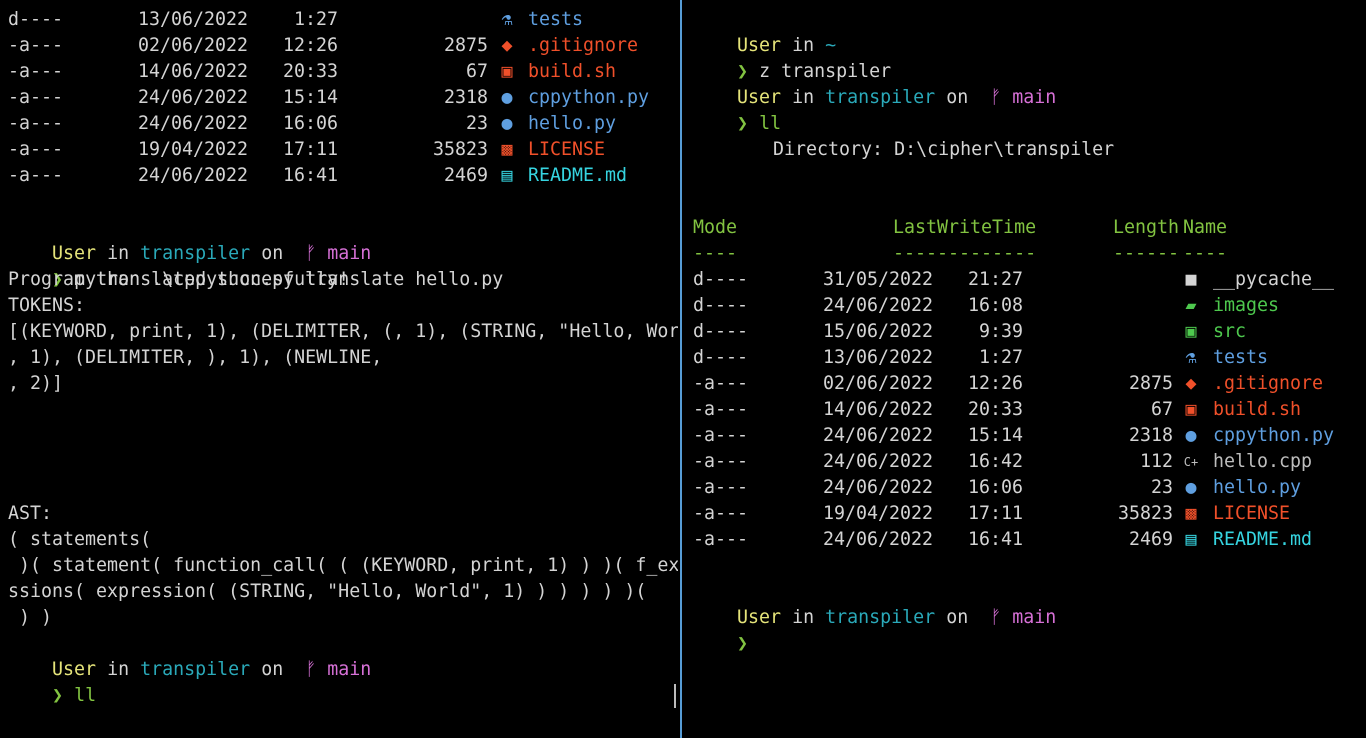  Describe the element at coordinates (1150, 383) in the screenshot. I see `file-length: 2875` at that location.